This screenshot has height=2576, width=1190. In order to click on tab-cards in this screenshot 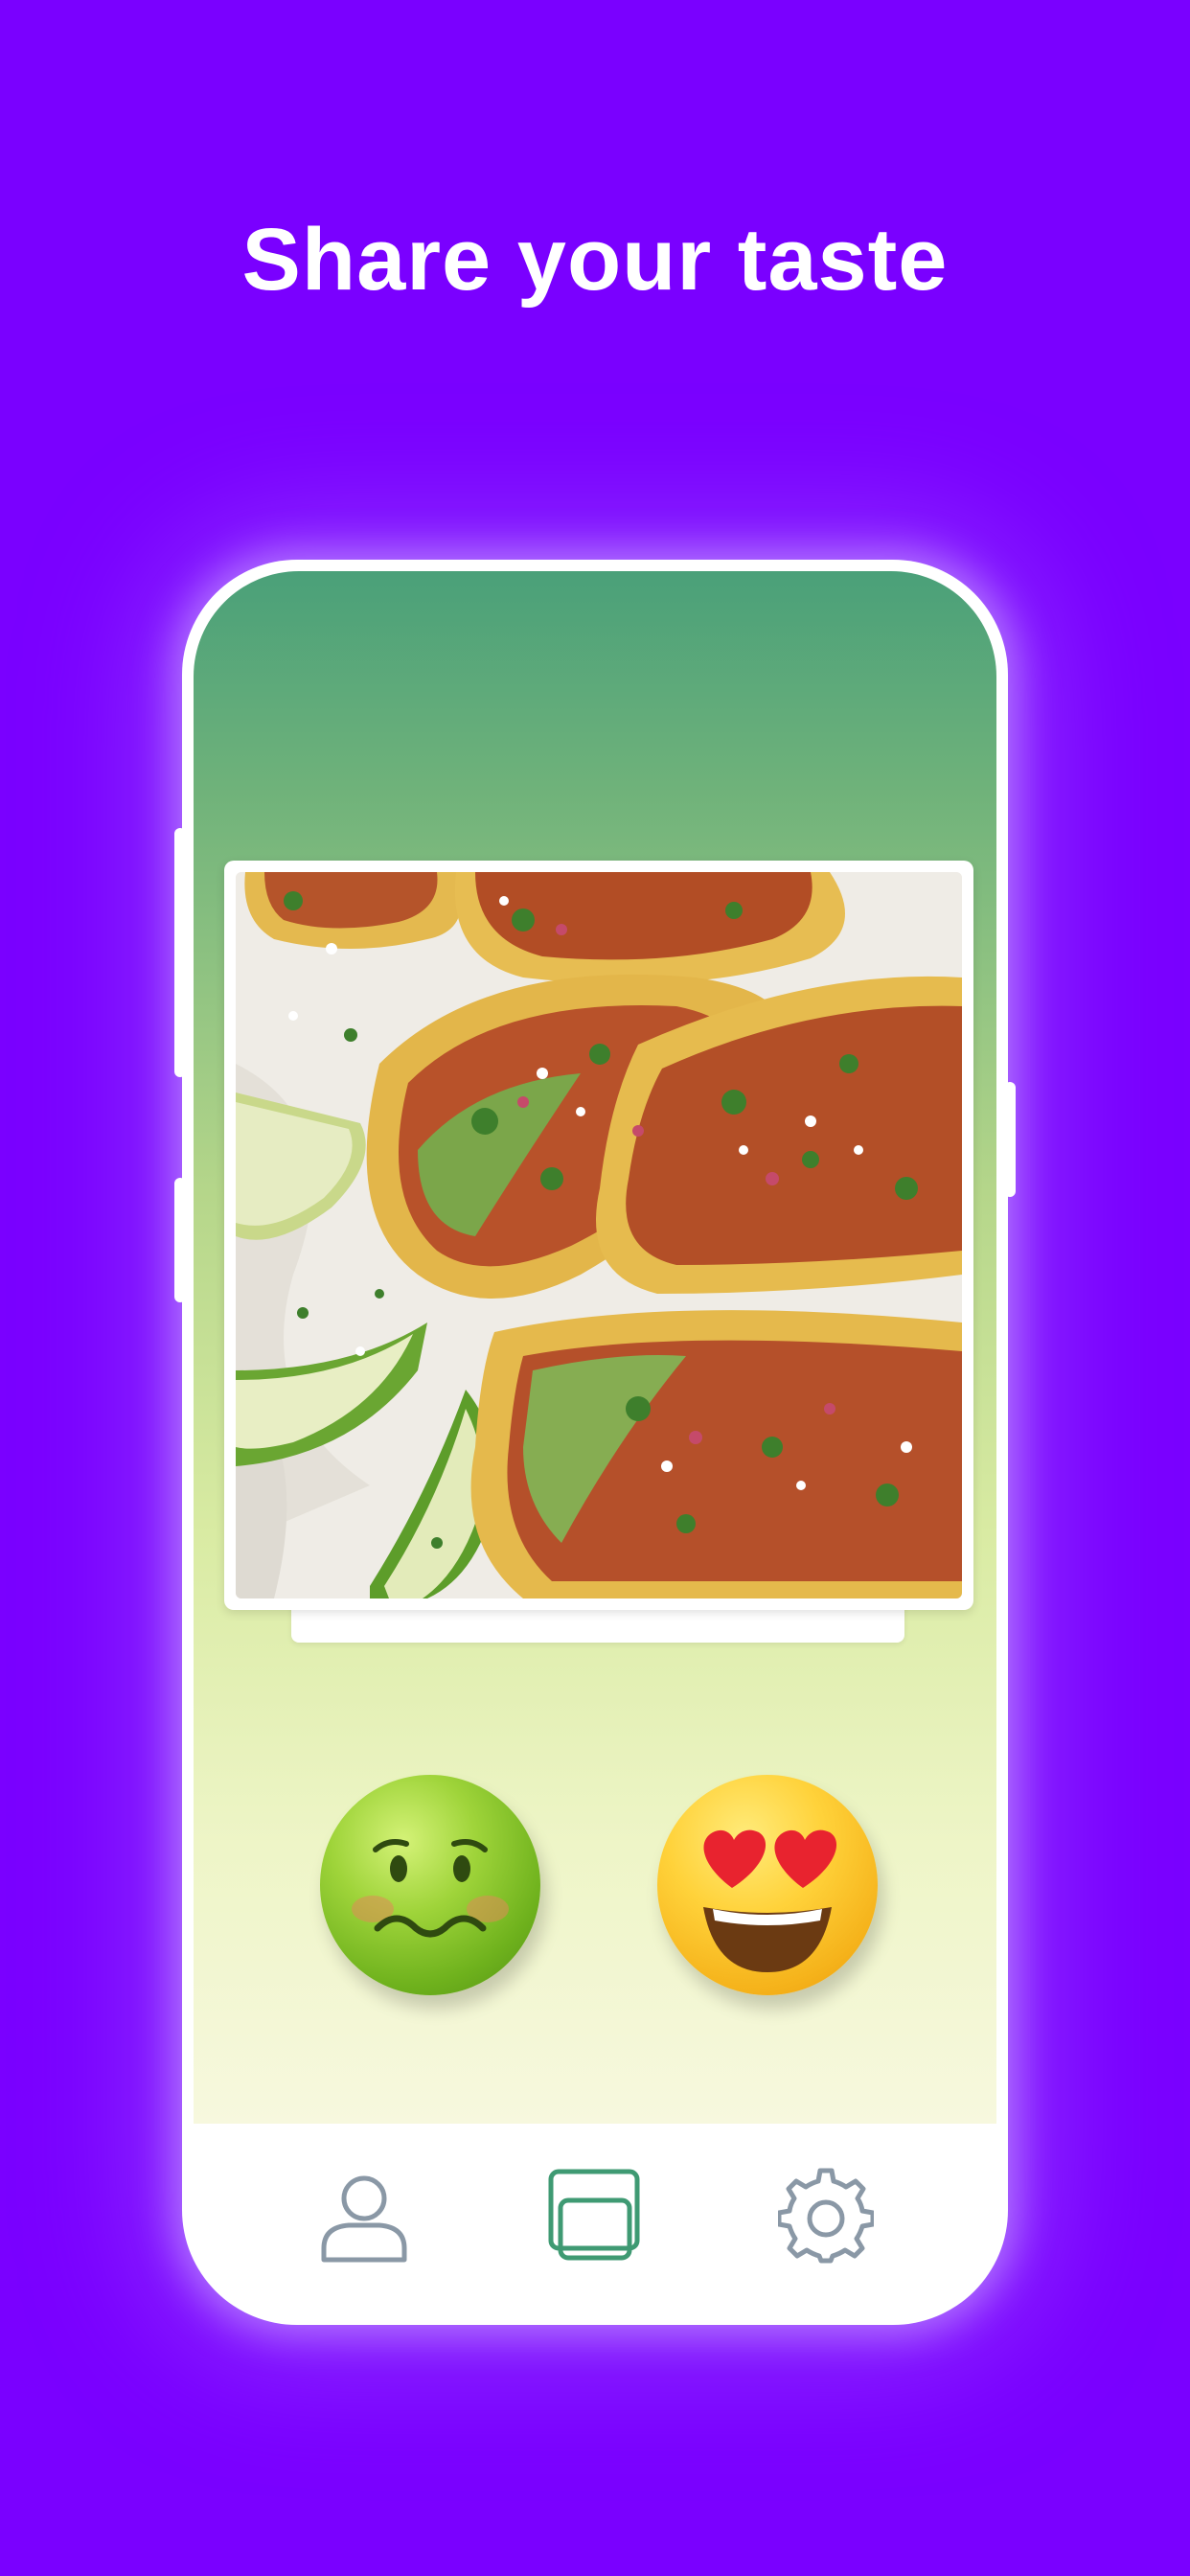, I will do `click(595, 2216)`.